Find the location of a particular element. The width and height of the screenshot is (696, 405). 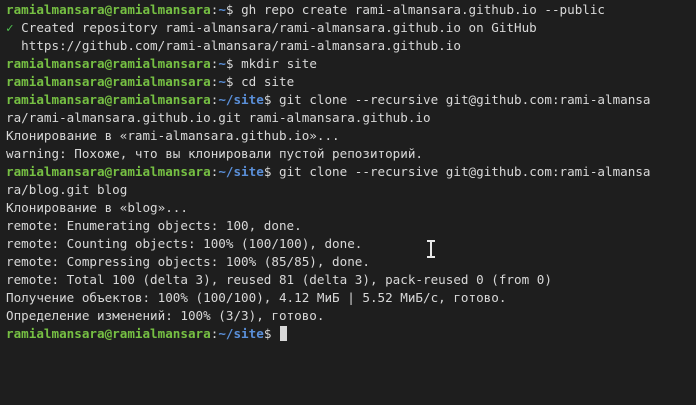

ibeam-stem is located at coordinates (431, 249).